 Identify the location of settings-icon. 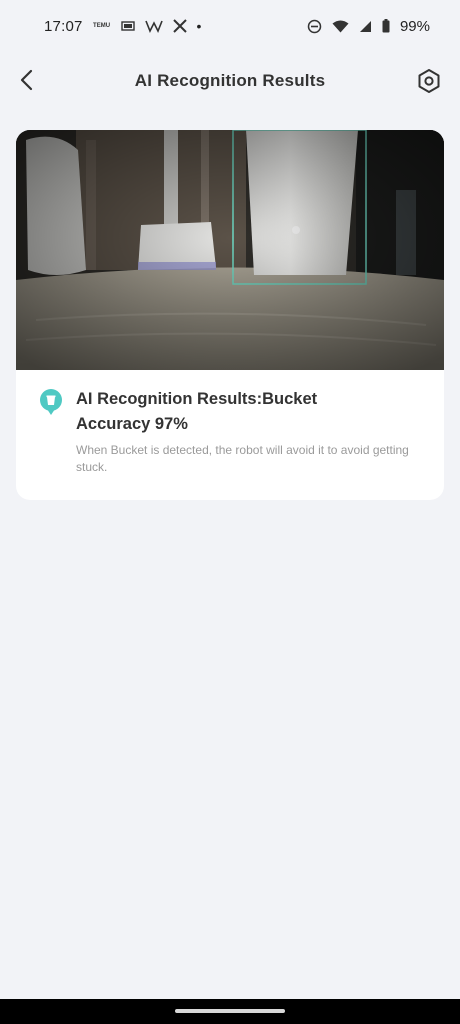
(429, 81).